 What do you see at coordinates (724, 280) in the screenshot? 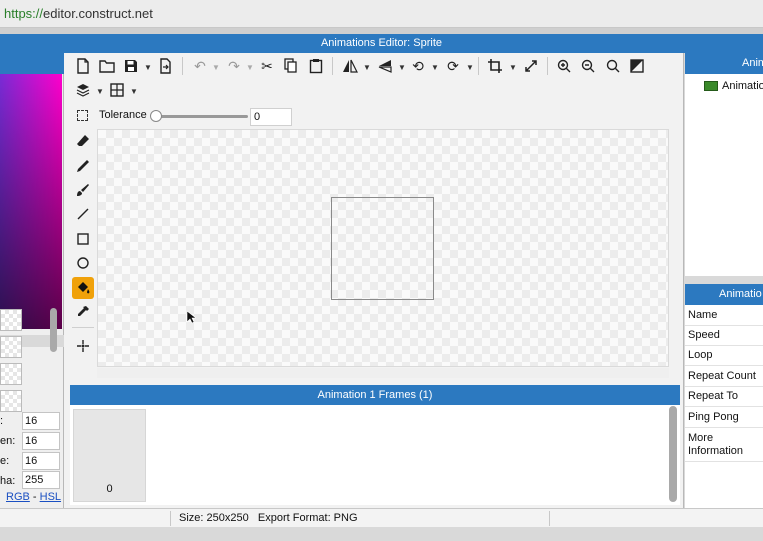
I see `right-panel-separator` at bounding box center [724, 280].